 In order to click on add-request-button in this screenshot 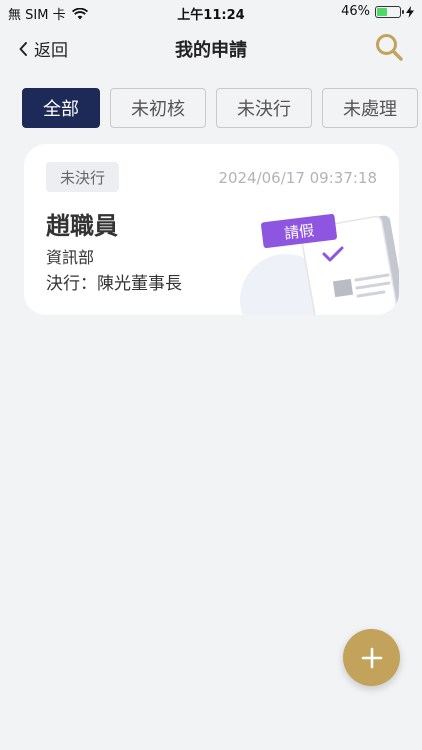, I will do `click(371, 657)`.